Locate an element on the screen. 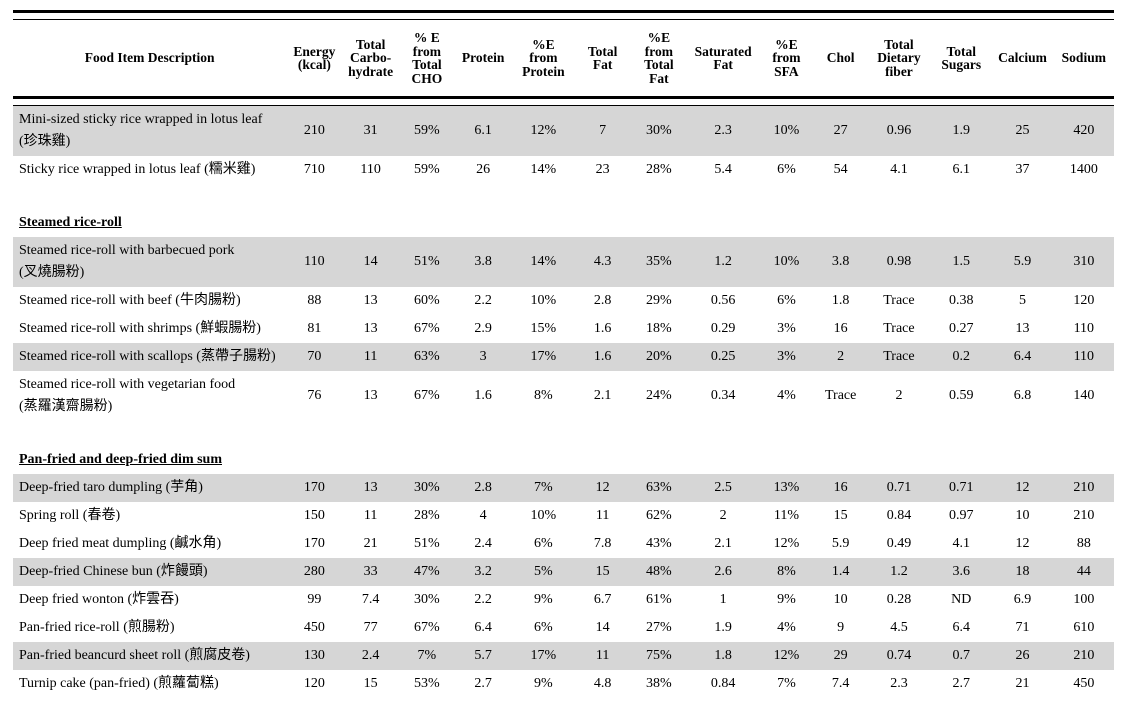  cell-chol: 7.4 is located at coordinates (840, 683).